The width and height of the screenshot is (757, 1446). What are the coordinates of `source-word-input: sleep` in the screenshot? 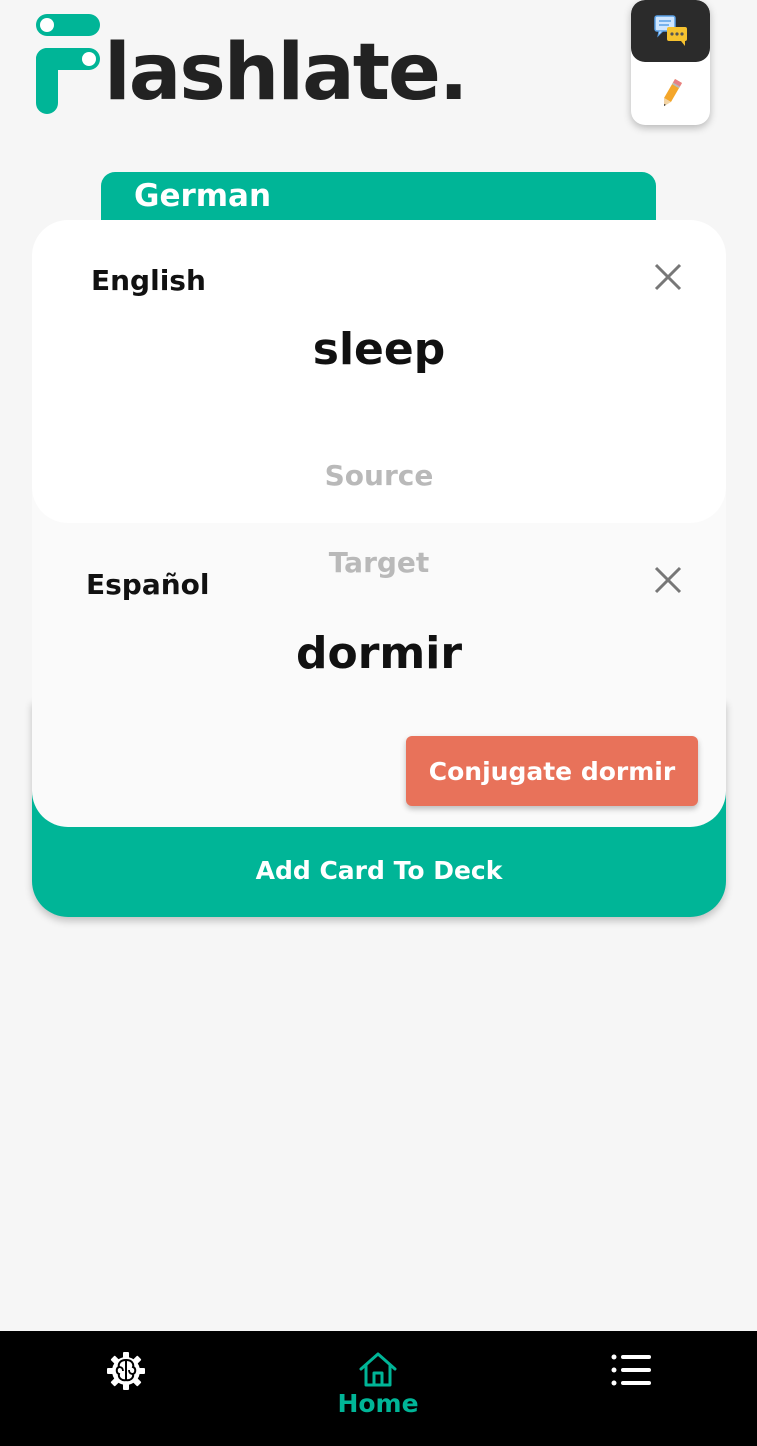 It's located at (379, 349).